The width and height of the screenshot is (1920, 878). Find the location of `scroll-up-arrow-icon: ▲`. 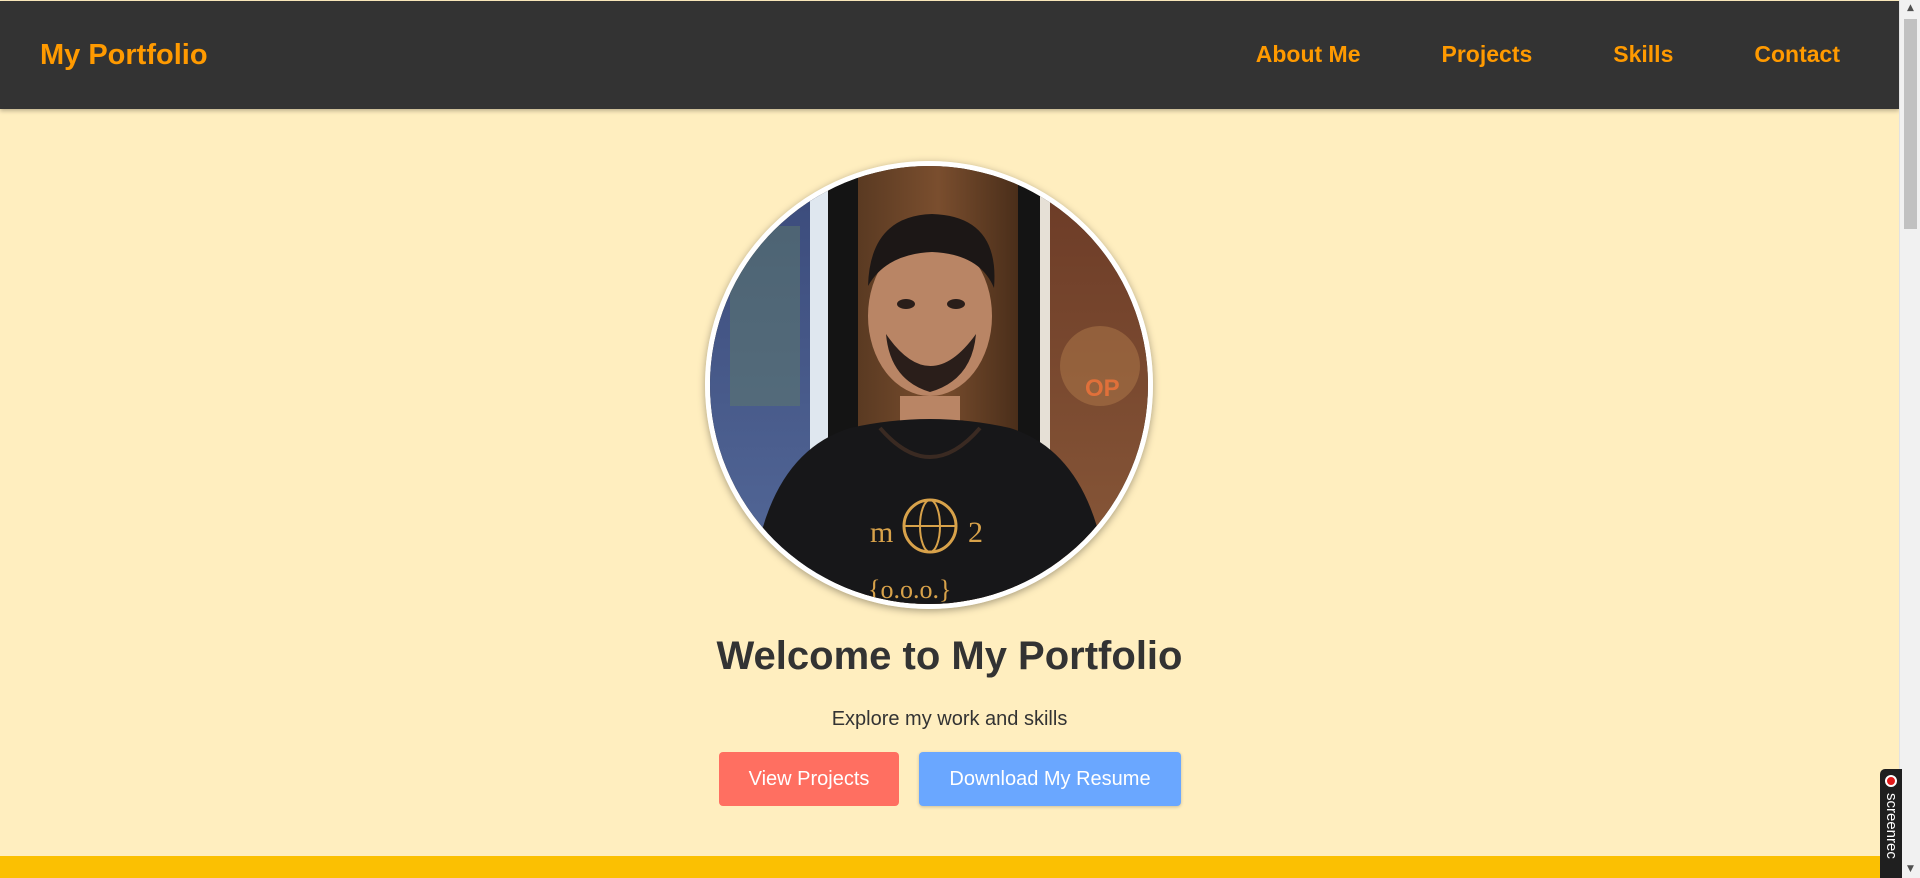

scroll-up-arrow-icon: ▲ is located at coordinates (1910, 8).